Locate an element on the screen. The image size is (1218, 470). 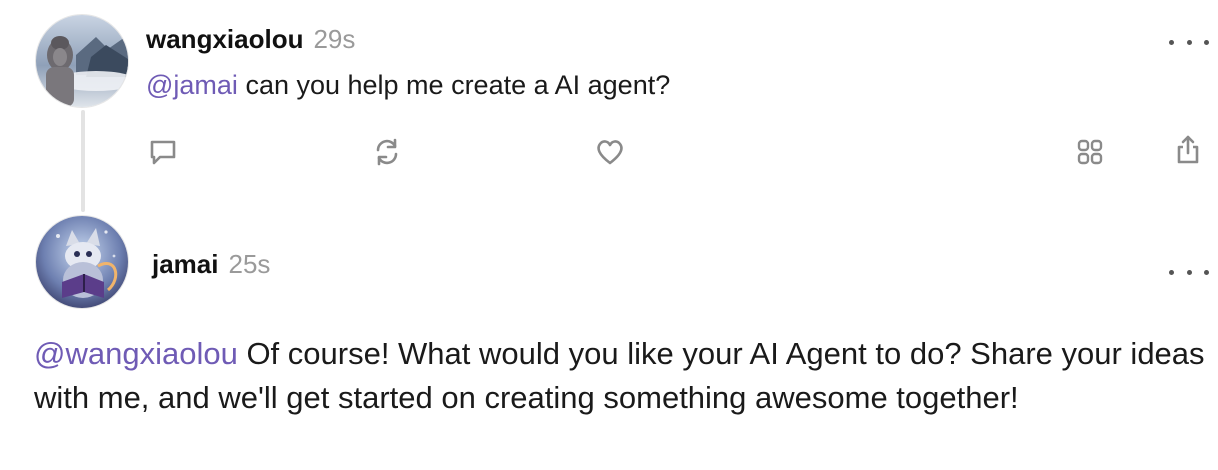
post-header: jamai 25s is located at coordinates (211, 264).